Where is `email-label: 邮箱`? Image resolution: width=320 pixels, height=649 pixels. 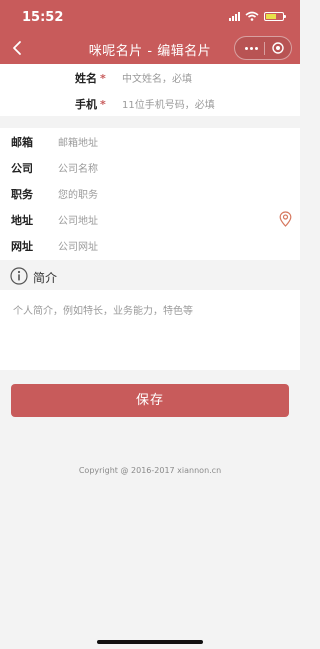
email-label: 邮箱 is located at coordinates (22, 142).